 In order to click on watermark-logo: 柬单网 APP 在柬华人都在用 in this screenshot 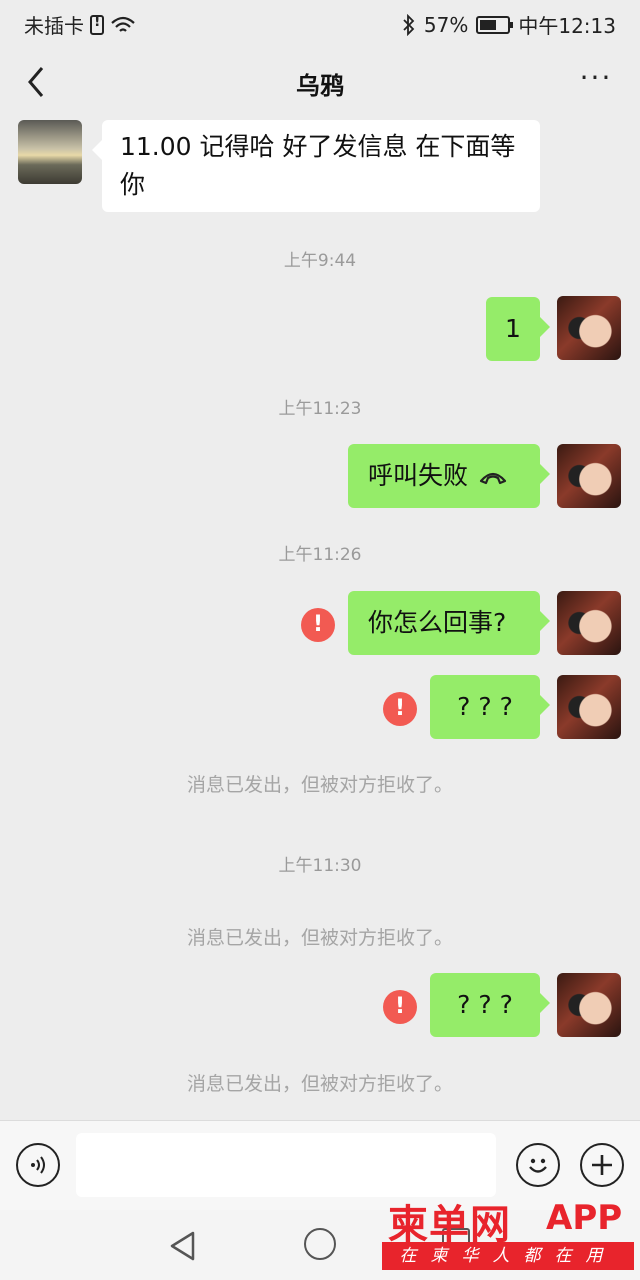, I will do `click(508, 1234)`.